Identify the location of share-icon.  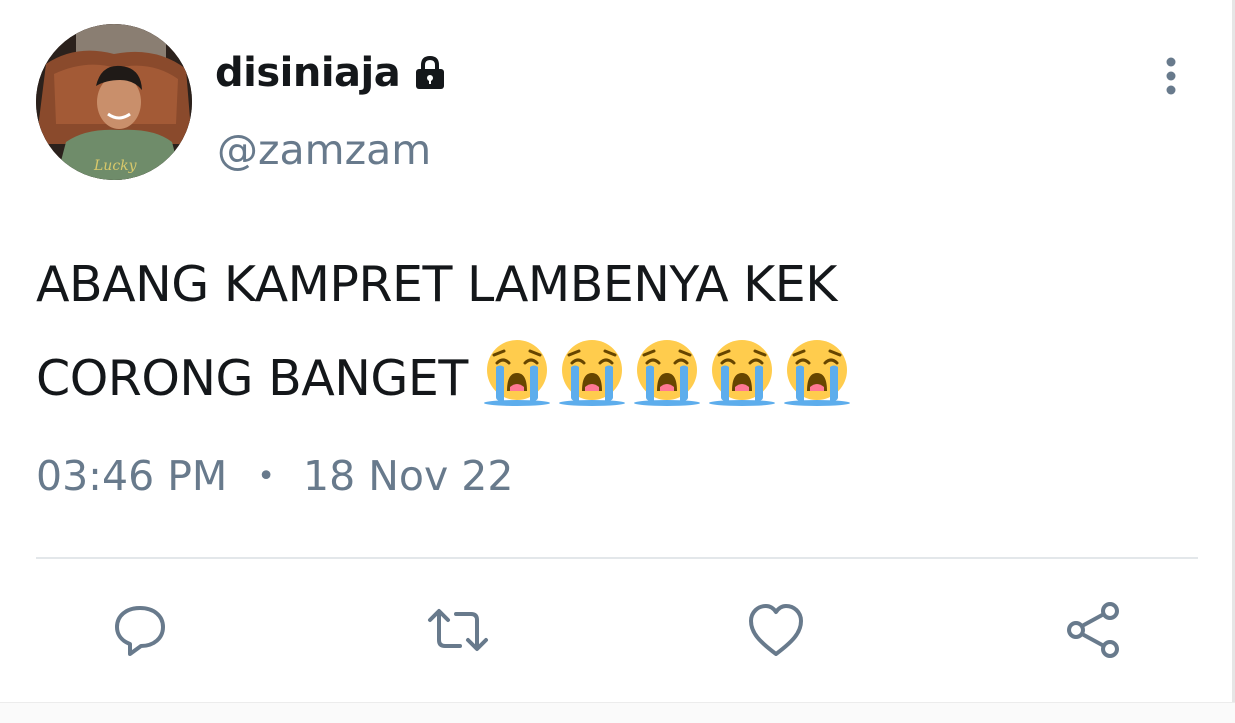
(1094, 632).